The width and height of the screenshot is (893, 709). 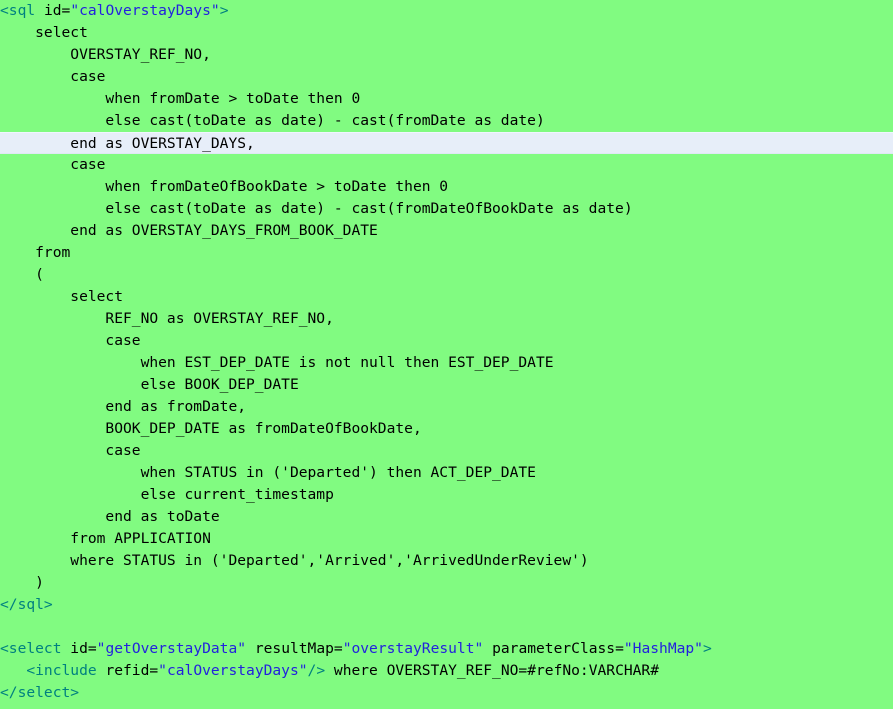 I want to click on code-token-tag: </sql>, so click(x=26, y=604).